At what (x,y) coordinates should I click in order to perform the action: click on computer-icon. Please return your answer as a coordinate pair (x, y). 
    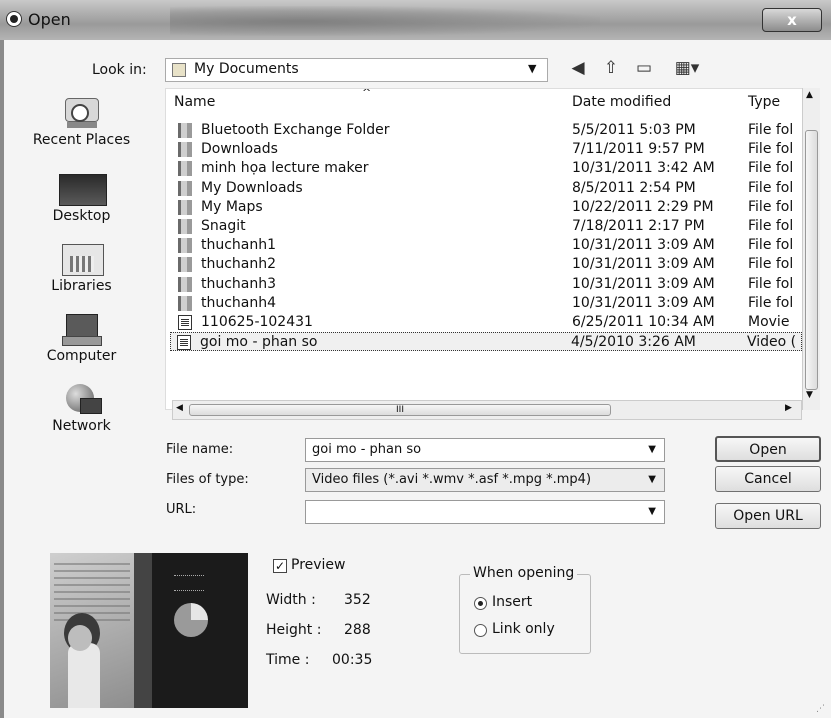
    Looking at the image, I should click on (81, 329).